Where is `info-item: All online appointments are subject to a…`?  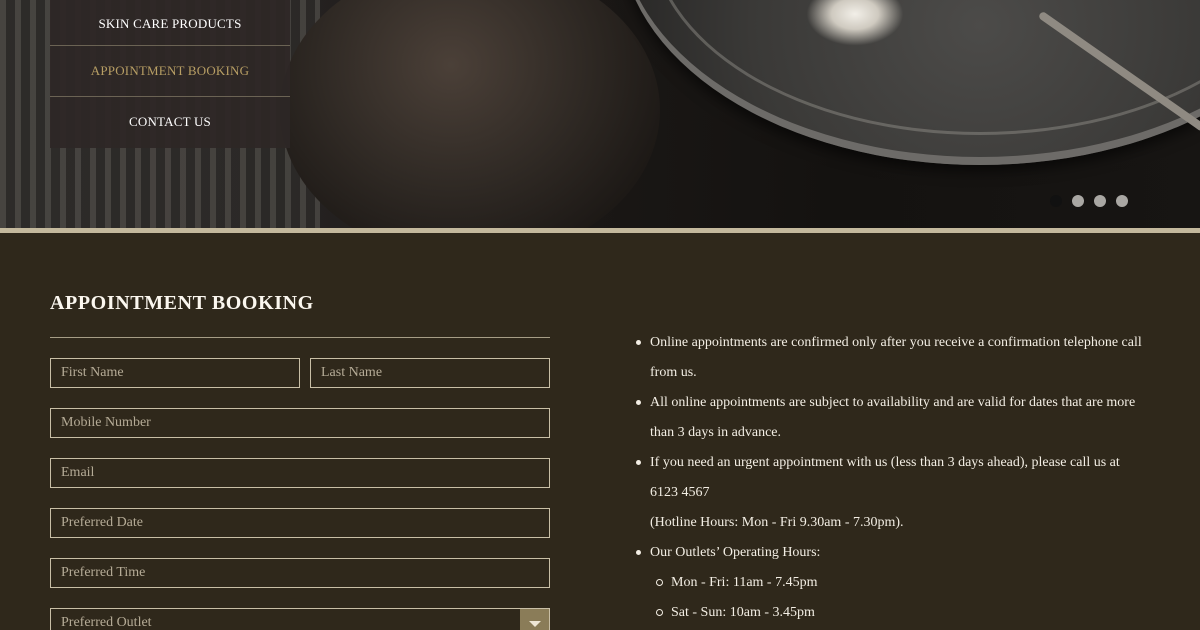 info-item: All online appointments are subject to a… is located at coordinates (893, 418).